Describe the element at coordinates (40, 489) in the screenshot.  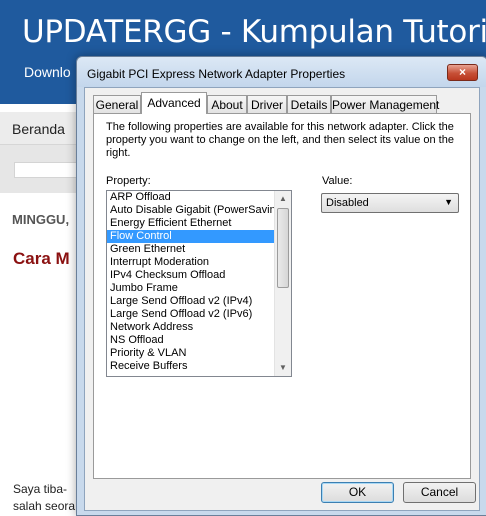
I see `post-body-line: Saya tiba-` at that location.